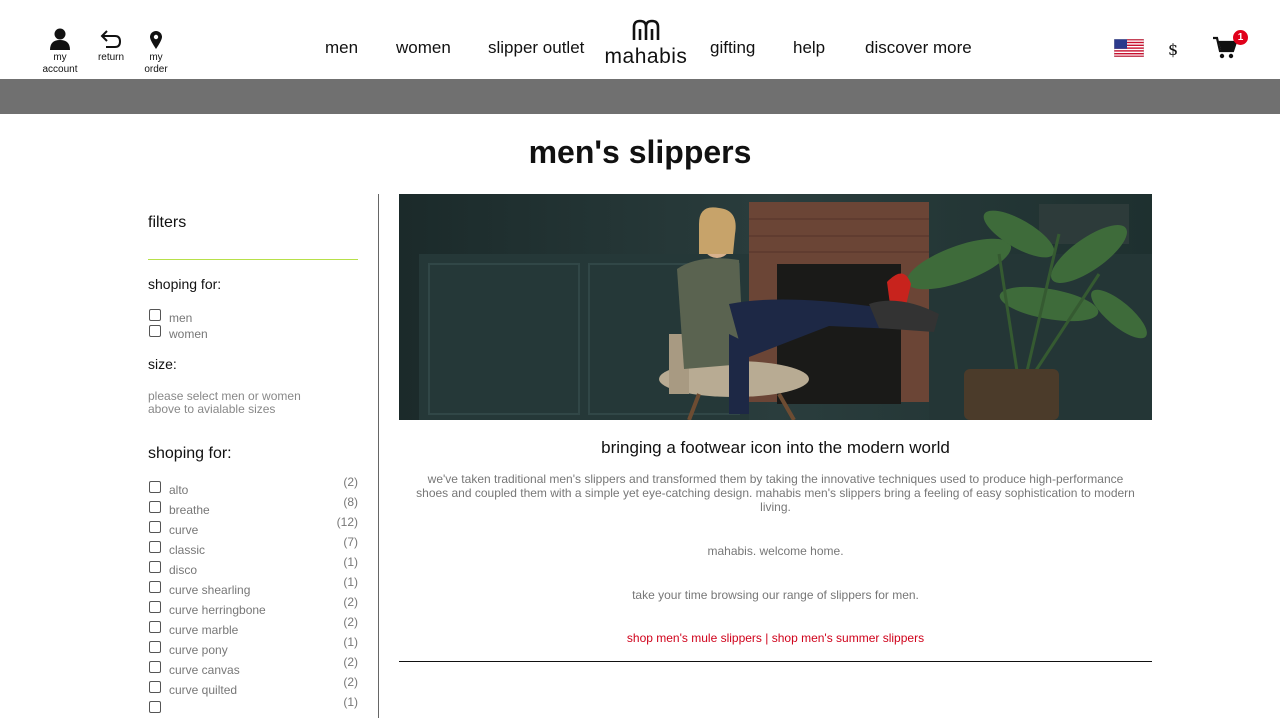 Image resolution: width=1280 pixels, height=718 pixels. I want to click on filter-option-count: (8), so click(350, 502).